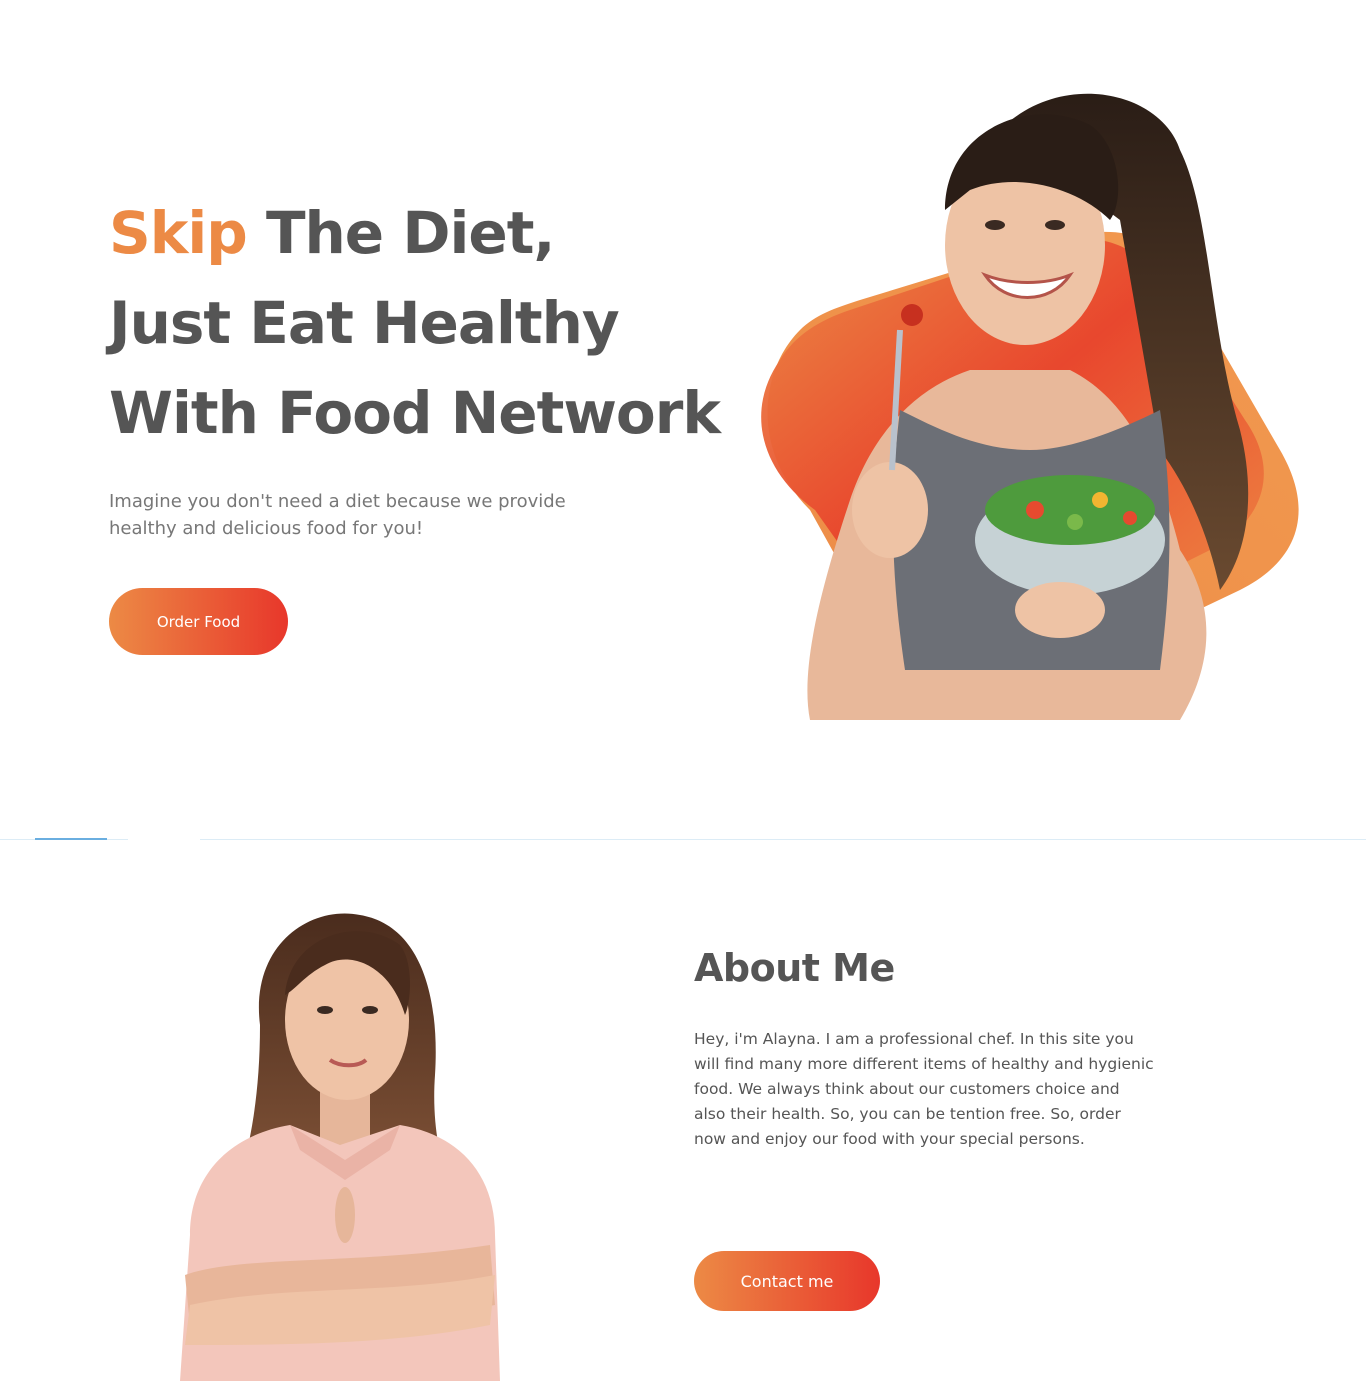  Describe the element at coordinates (794, 968) in the screenshot. I see `about-title: About Me` at that location.